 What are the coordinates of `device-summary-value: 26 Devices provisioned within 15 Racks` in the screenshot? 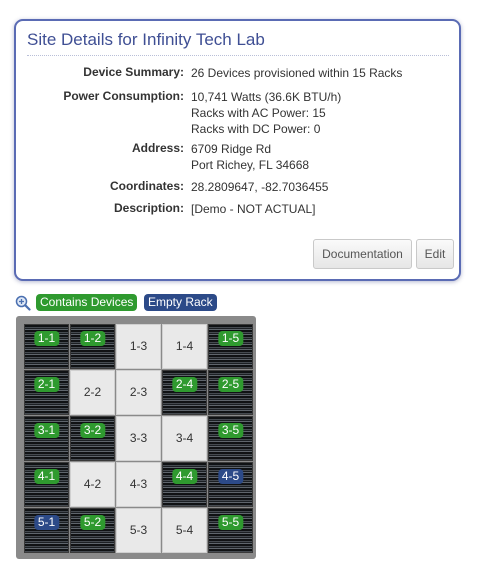 It's located at (296, 73).